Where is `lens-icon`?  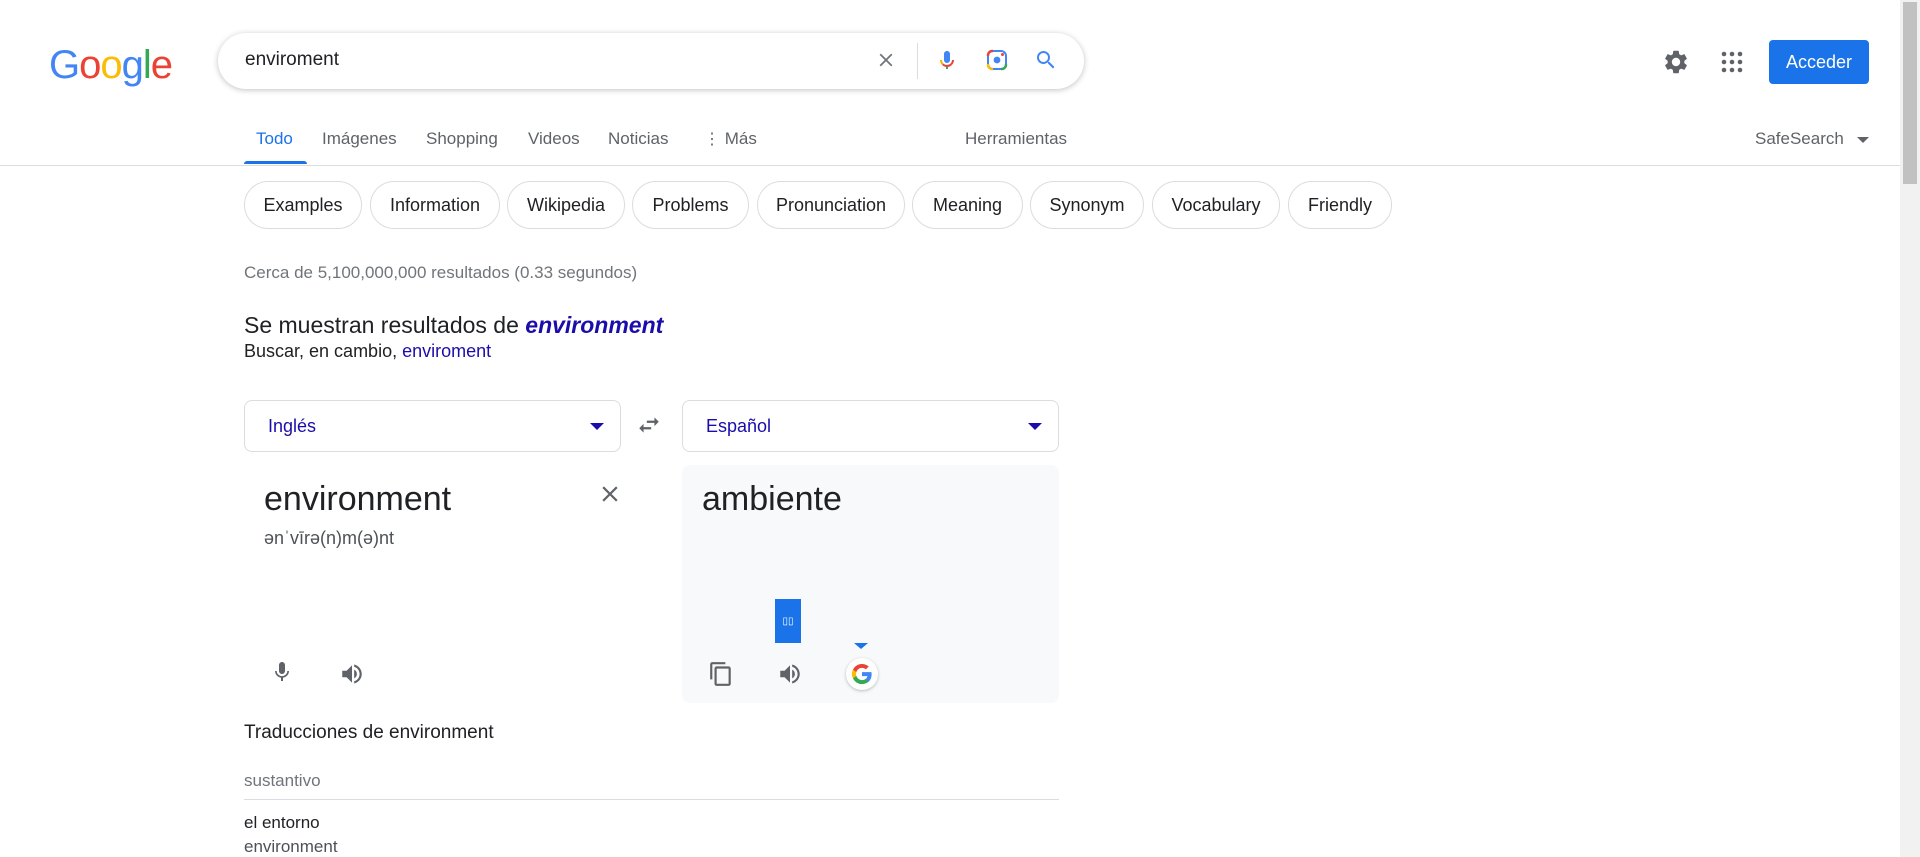 lens-icon is located at coordinates (997, 60).